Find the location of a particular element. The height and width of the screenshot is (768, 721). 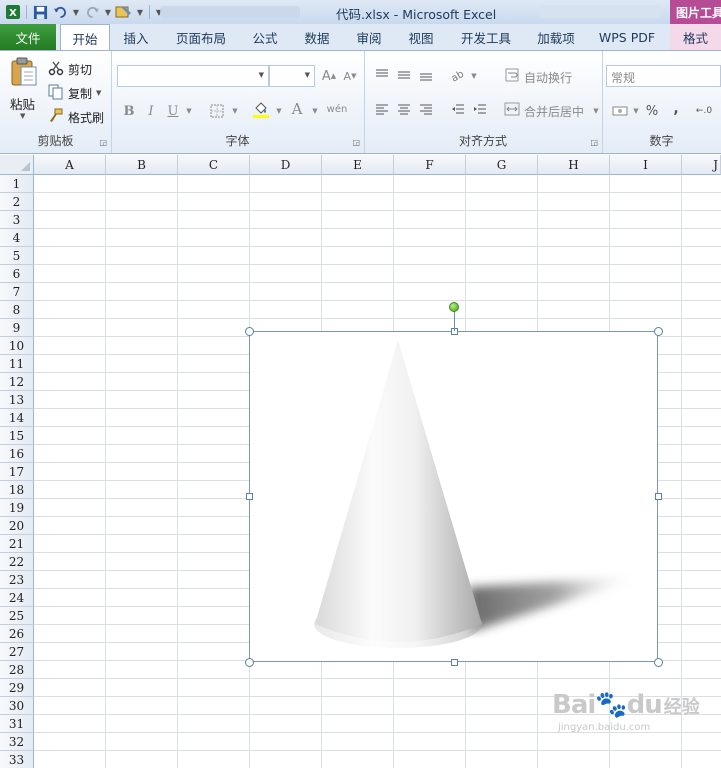

paste-dropdown-icon: ▼ is located at coordinates (22, 116).